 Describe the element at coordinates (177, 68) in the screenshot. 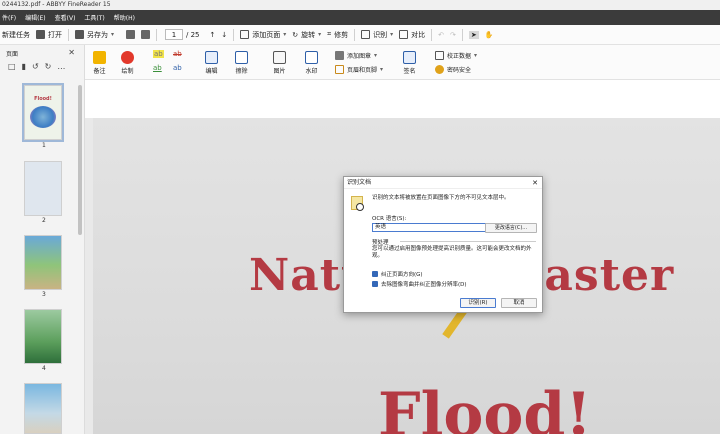

I see `squiggly-button: ab` at that location.